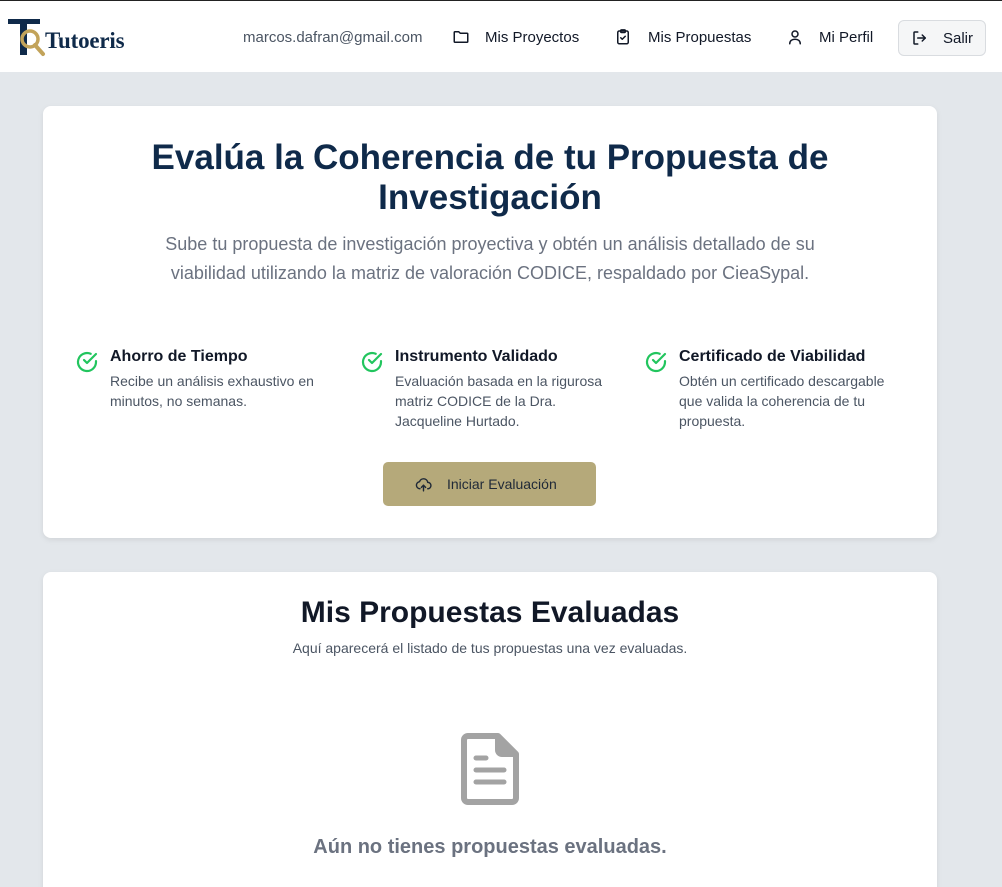 The height and width of the screenshot is (887, 1002). I want to click on nav-mis-proyectos-label: Mis Proyectos, so click(532, 37).